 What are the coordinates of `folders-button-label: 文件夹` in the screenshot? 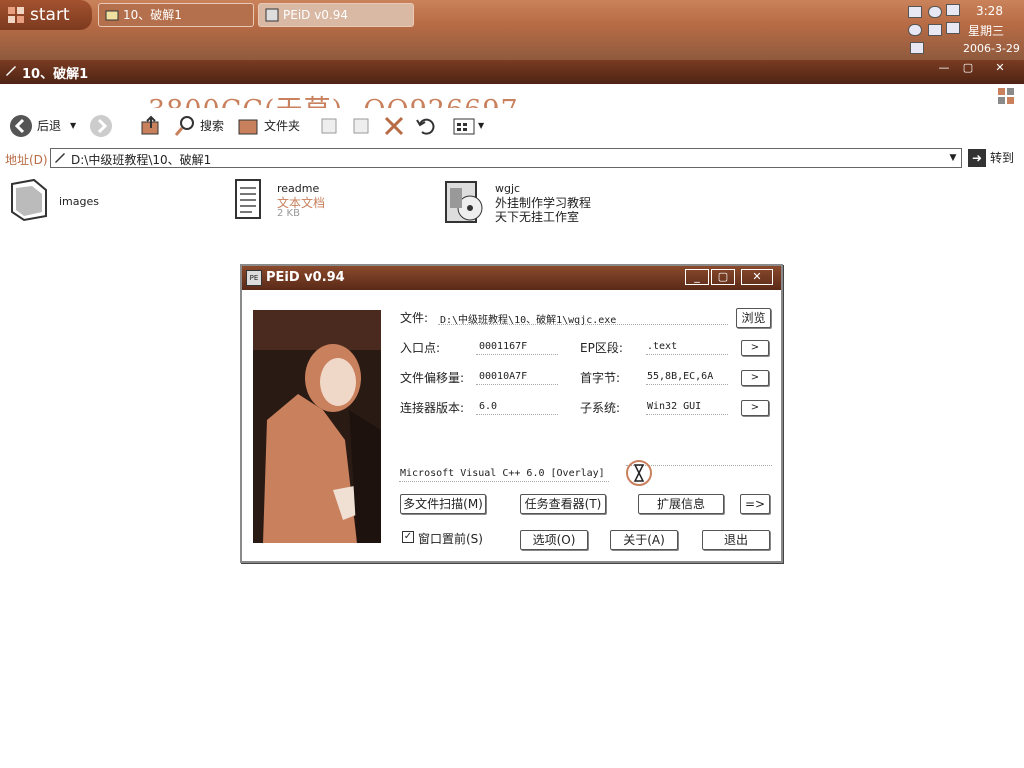 It's located at (282, 126).